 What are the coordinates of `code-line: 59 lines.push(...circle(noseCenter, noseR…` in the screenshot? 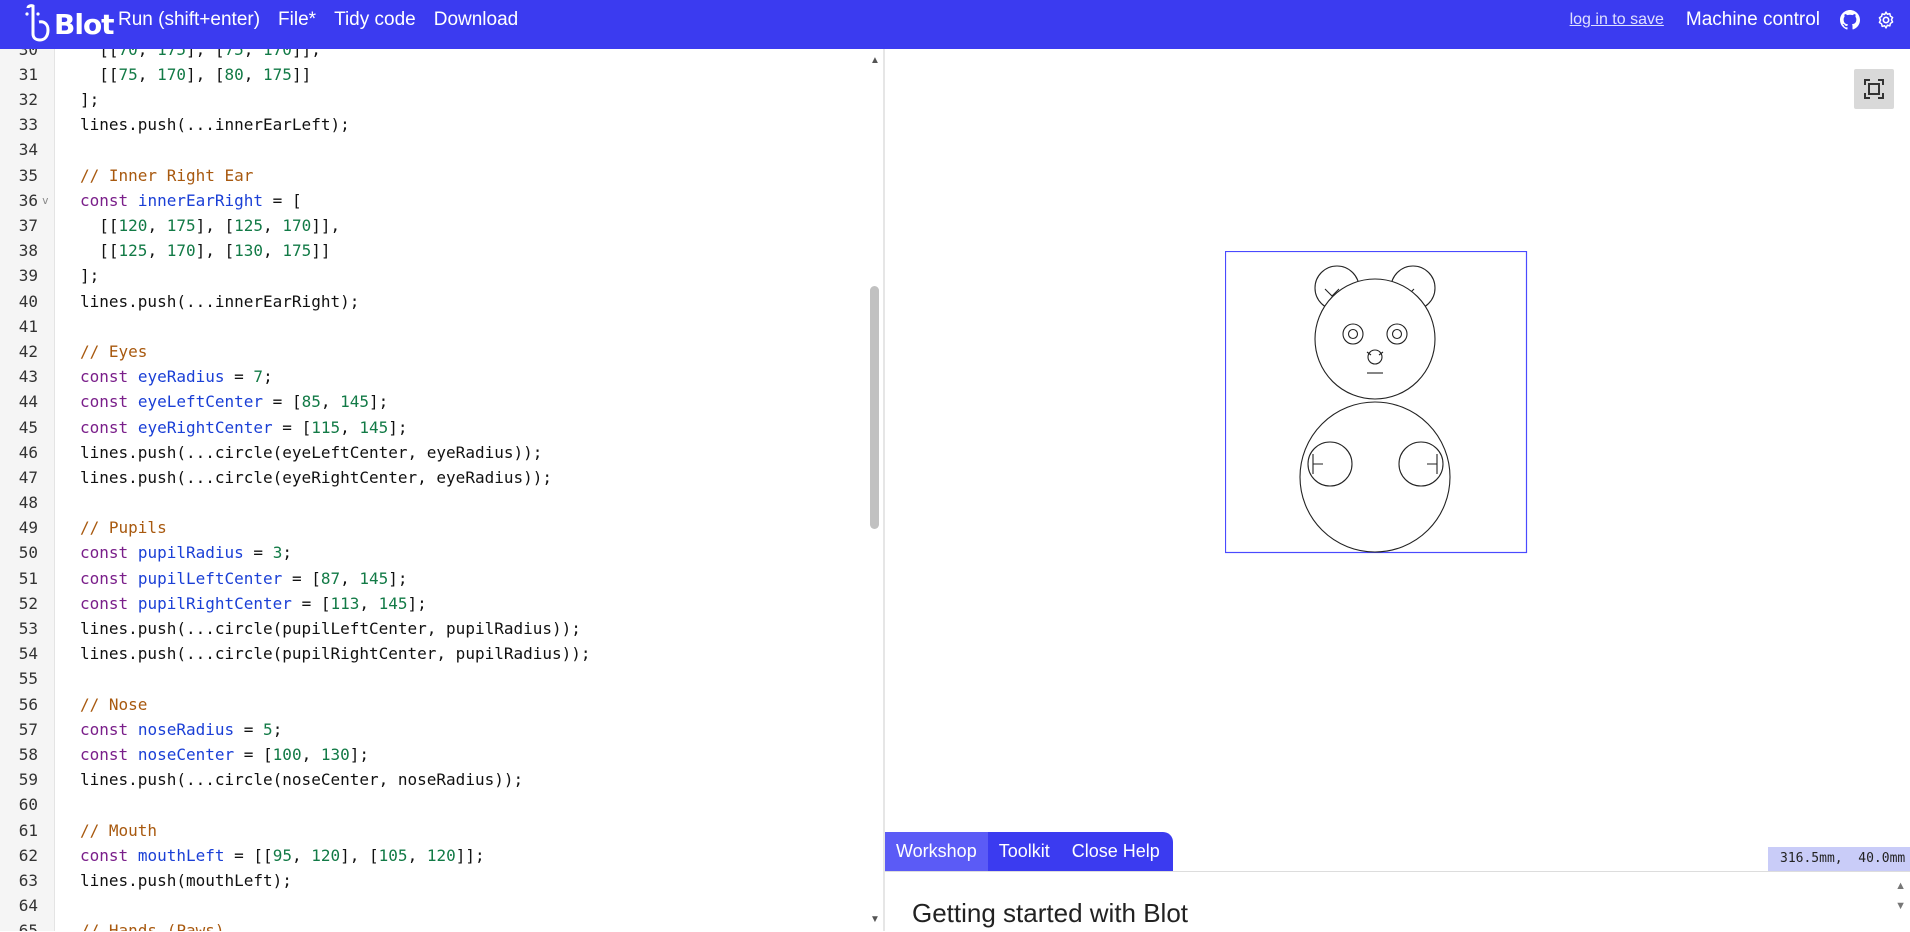 It's located at (433, 779).